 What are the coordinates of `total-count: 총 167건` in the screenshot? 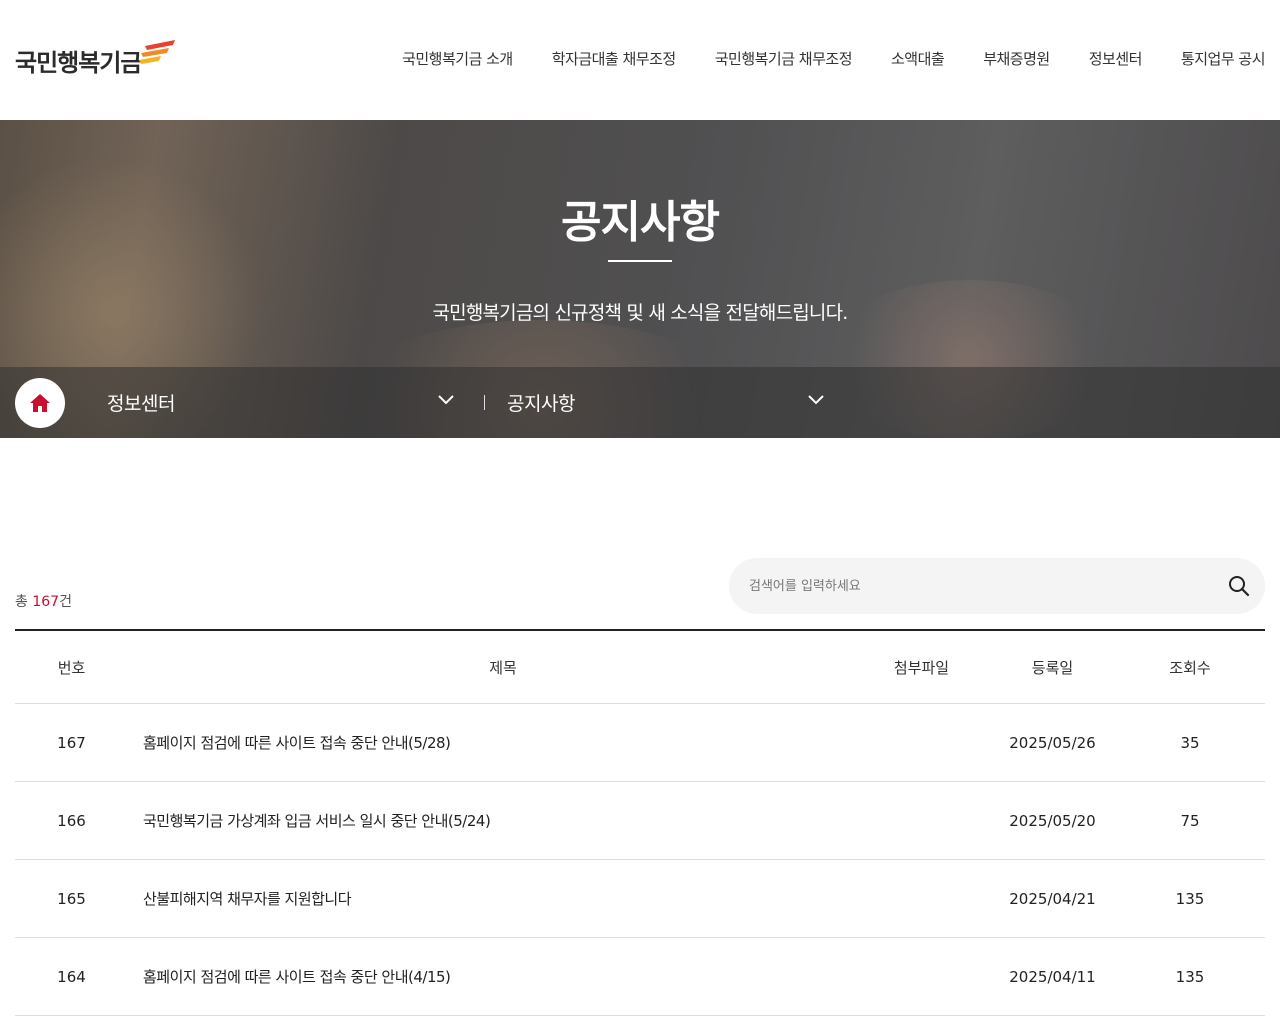 It's located at (43, 601).